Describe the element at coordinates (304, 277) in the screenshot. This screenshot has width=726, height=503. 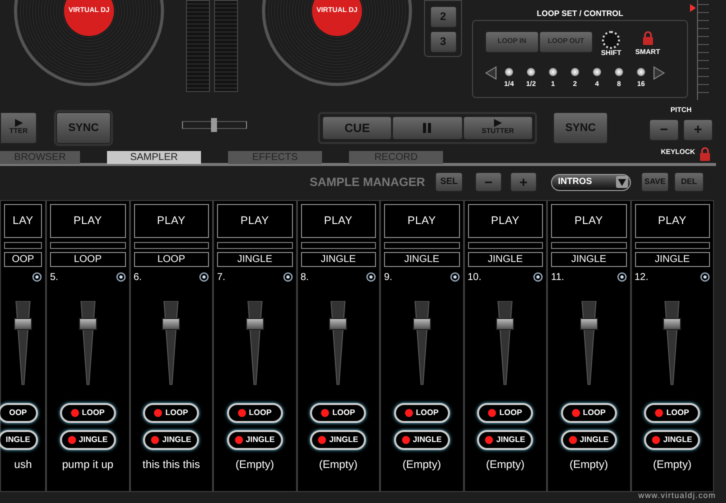
I see `slot-number: 8.` at that location.